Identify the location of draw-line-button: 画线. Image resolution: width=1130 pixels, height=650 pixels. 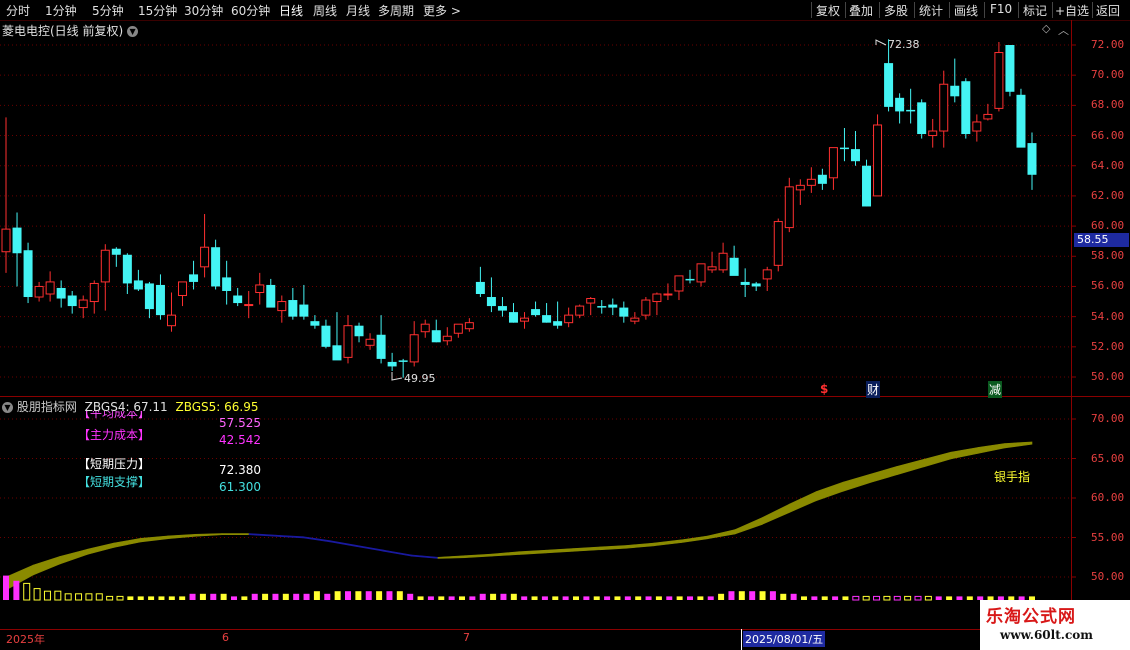
(966, 10).